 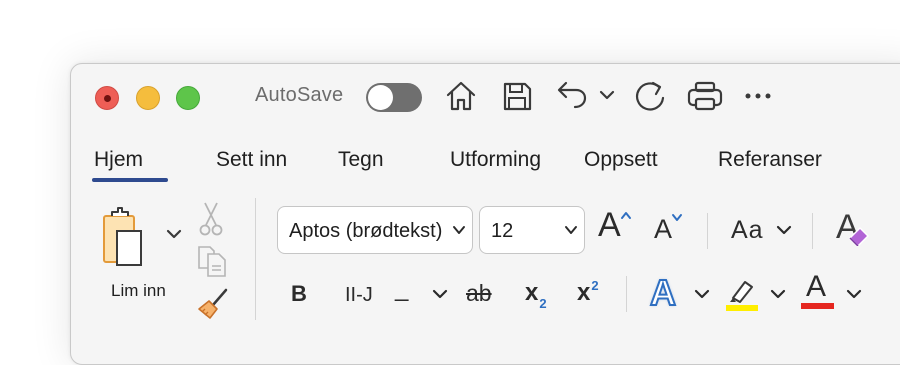 What do you see at coordinates (118, 160) in the screenshot?
I see `tab-hjem: Hjem` at bounding box center [118, 160].